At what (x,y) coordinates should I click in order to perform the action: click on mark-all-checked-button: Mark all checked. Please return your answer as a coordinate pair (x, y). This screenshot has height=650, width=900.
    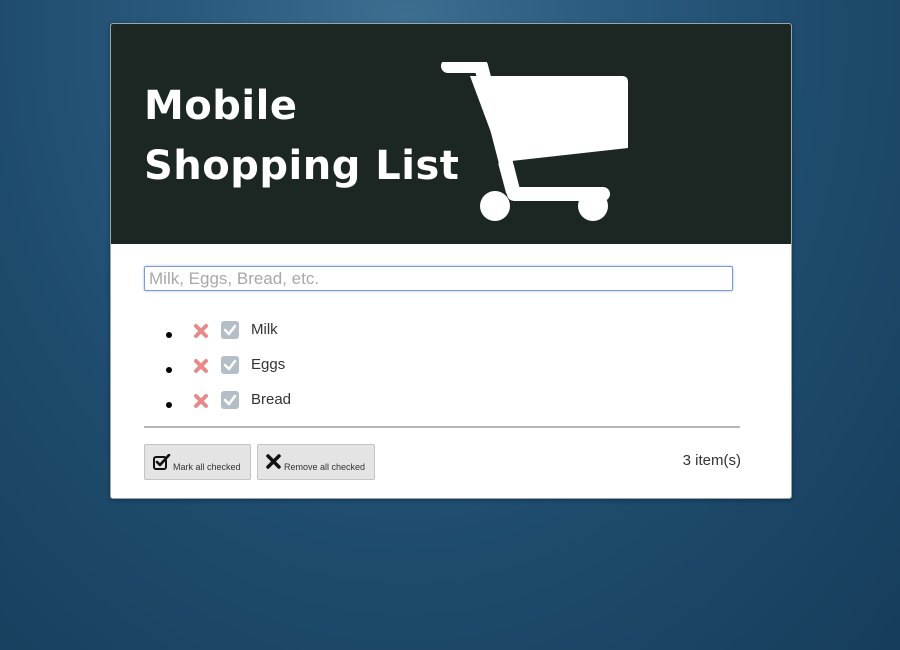
    Looking at the image, I should click on (197, 462).